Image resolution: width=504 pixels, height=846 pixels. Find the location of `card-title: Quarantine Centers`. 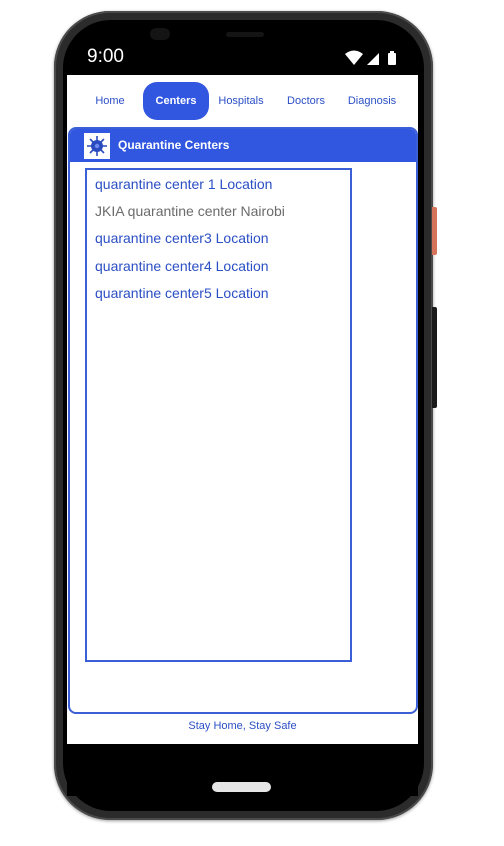

card-title: Quarantine Centers is located at coordinates (174, 145).